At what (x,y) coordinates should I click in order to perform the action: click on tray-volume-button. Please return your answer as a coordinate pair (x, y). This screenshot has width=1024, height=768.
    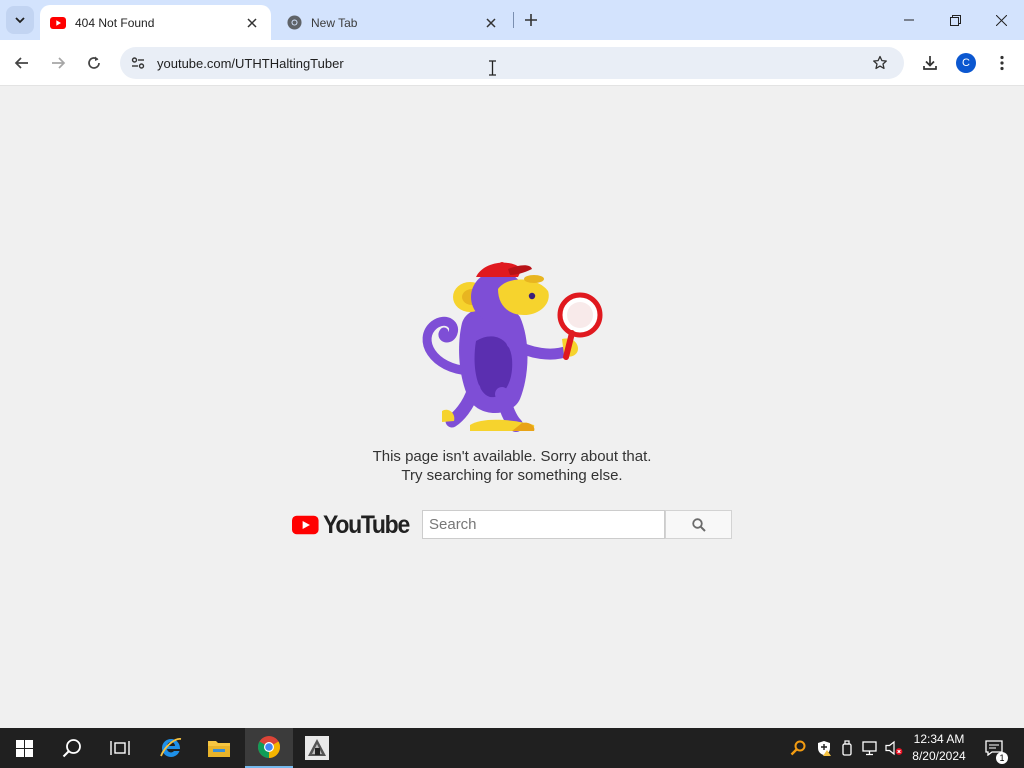
    Looking at the image, I should click on (894, 748).